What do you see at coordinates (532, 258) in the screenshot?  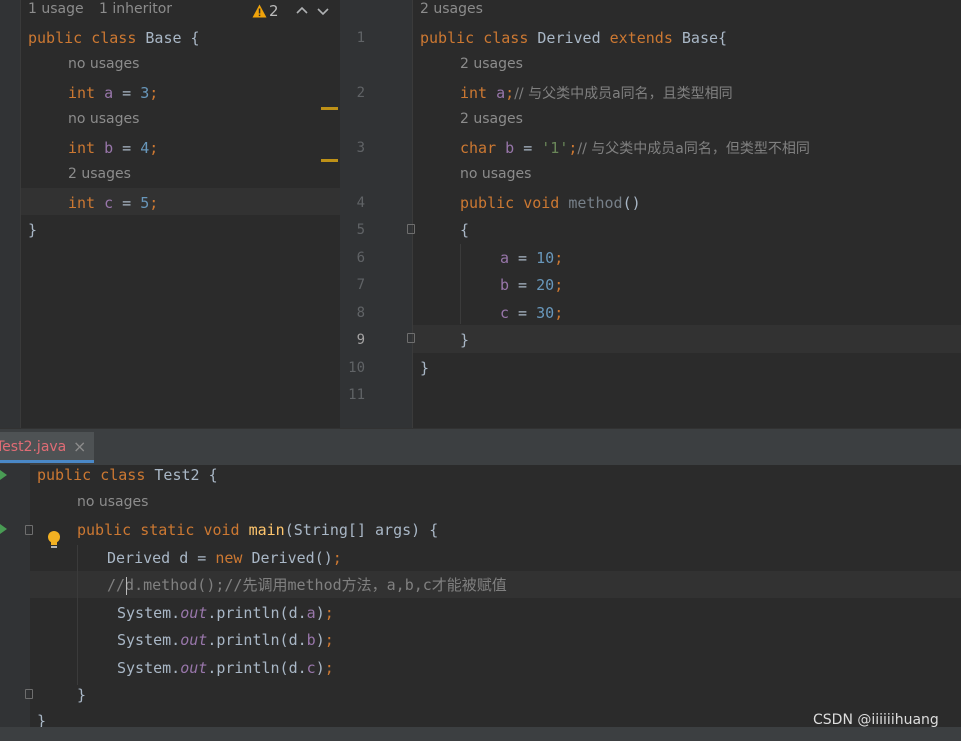 I see `assign-a-statement: a = 10;` at bounding box center [532, 258].